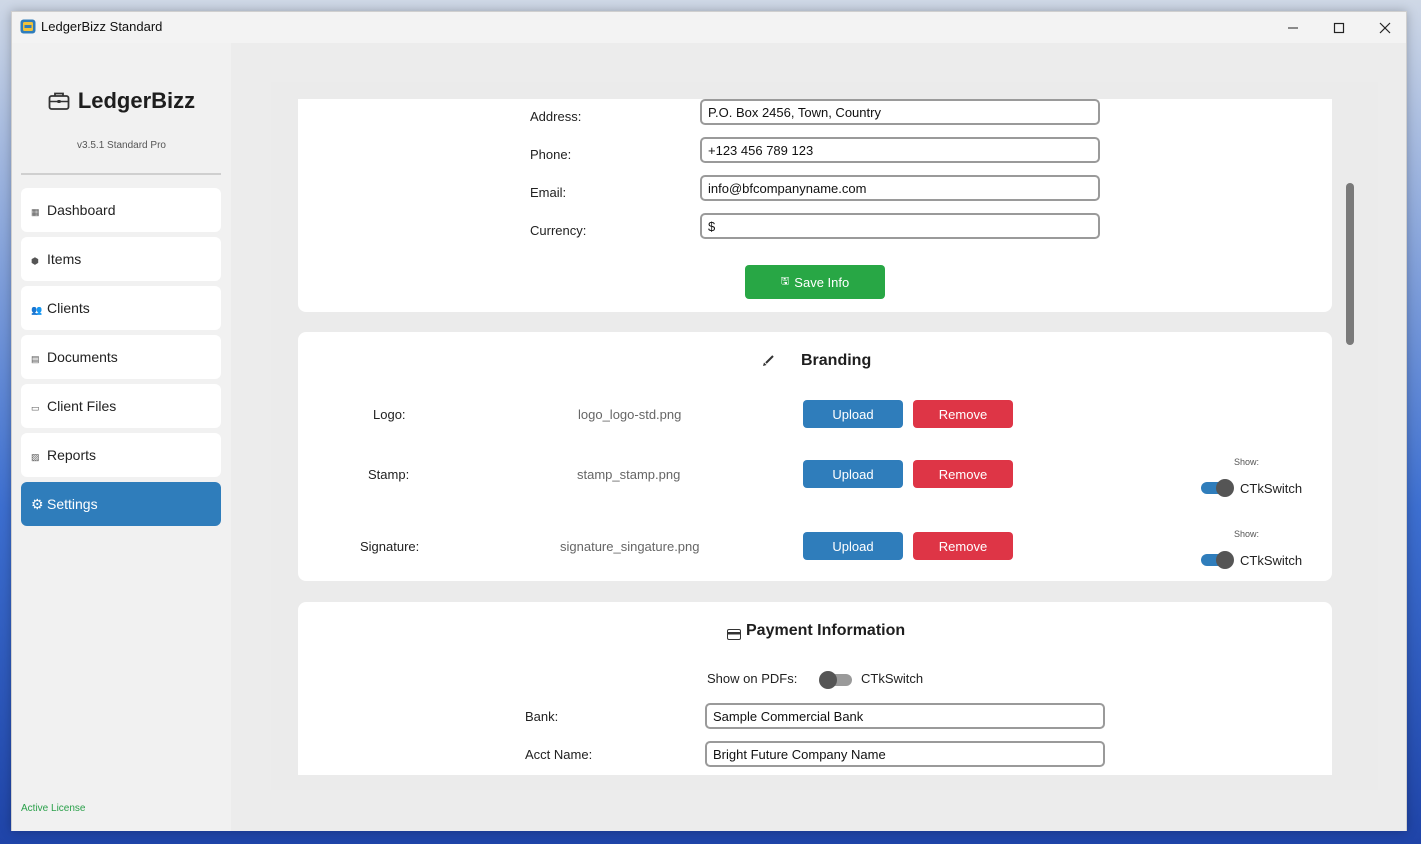 The height and width of the screenshot is (844, 1421). I want to click on logo-filename: logo_logo-std.png, so click(630, 414).